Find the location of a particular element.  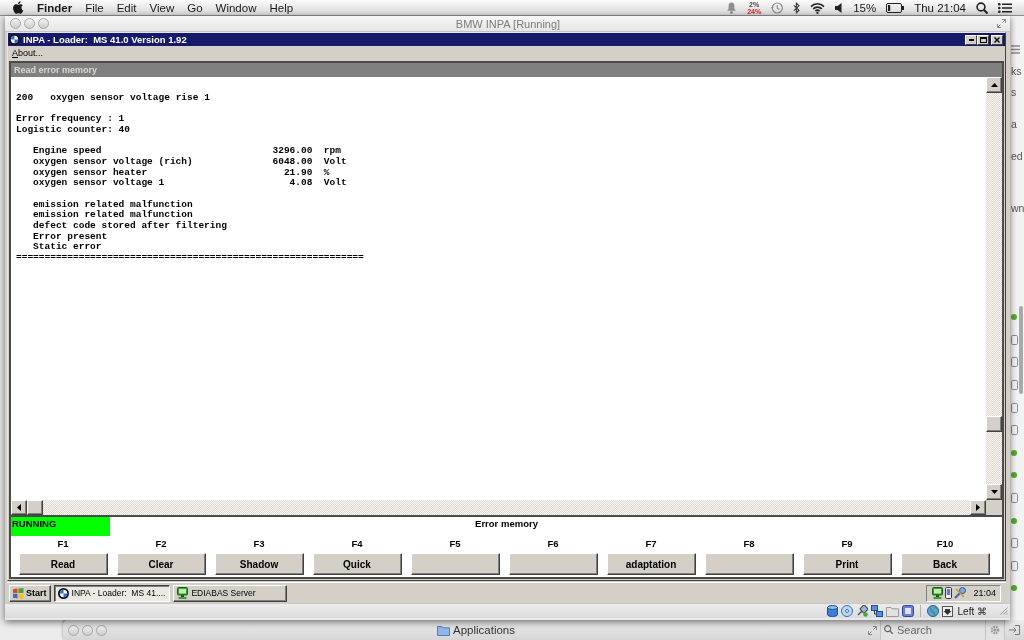

measurement-unit: % is located at coordinates (326, 172).